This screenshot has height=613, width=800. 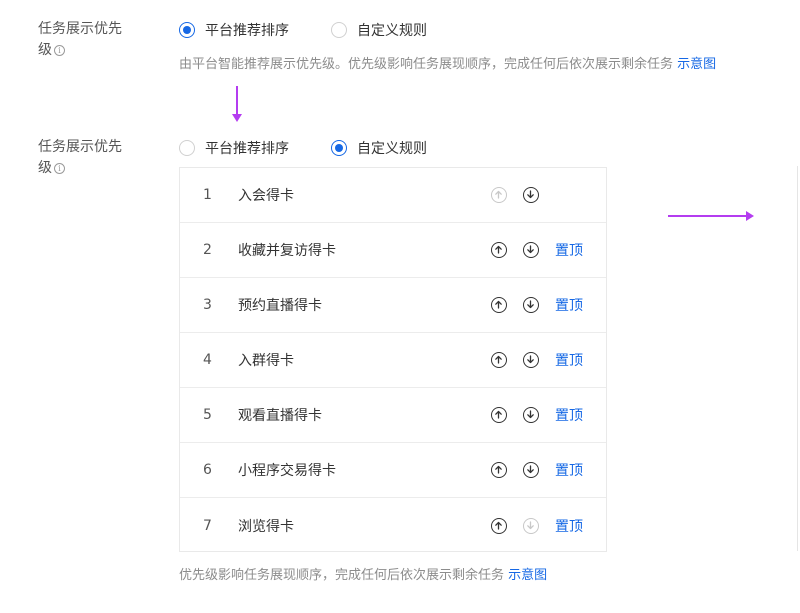 I want to click on task-row: 1 入会得卡, so click(x=393, y=195).